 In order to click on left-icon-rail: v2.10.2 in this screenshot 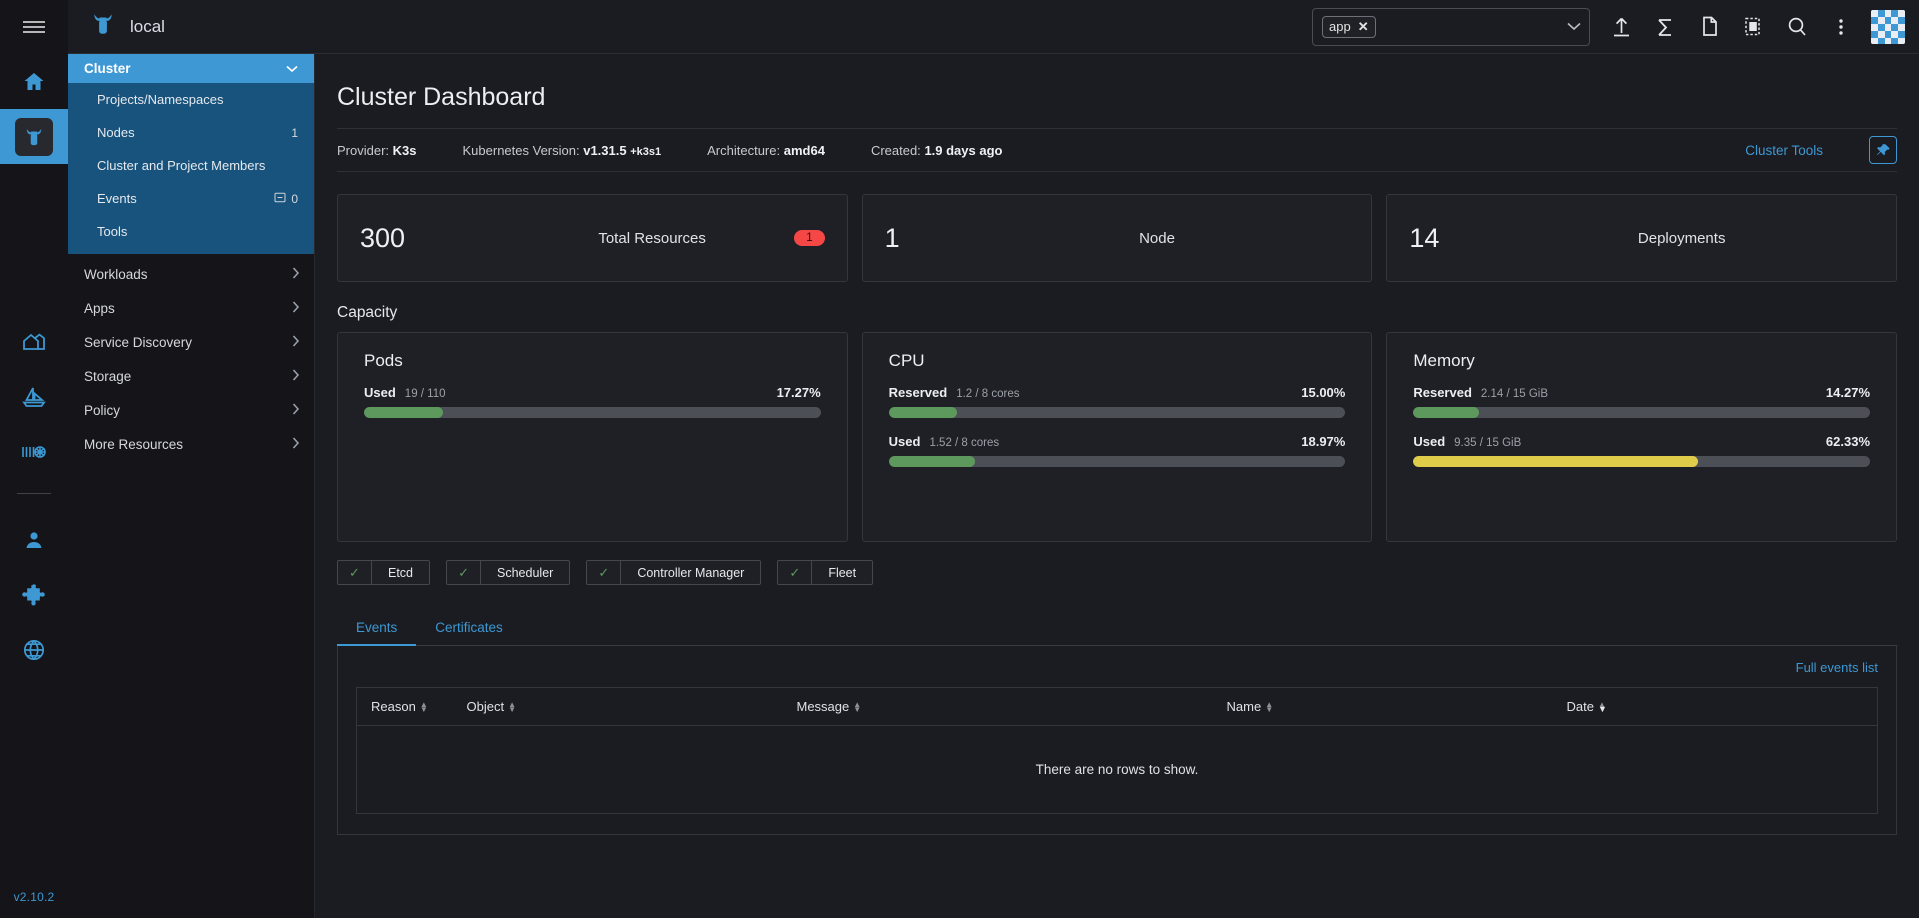, I will do `click(34, 459)`.